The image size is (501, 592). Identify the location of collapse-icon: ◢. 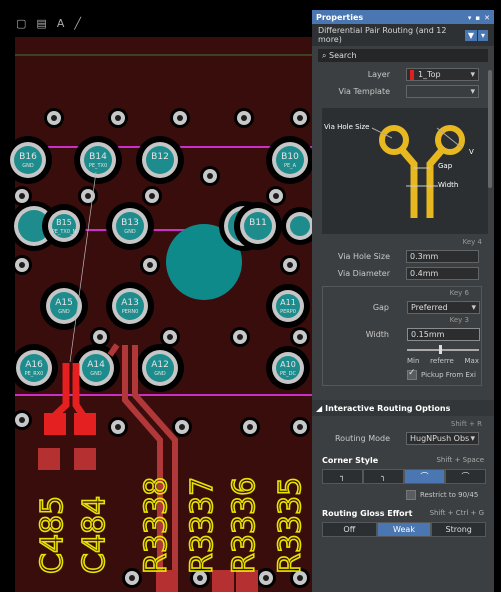
(319, 408).